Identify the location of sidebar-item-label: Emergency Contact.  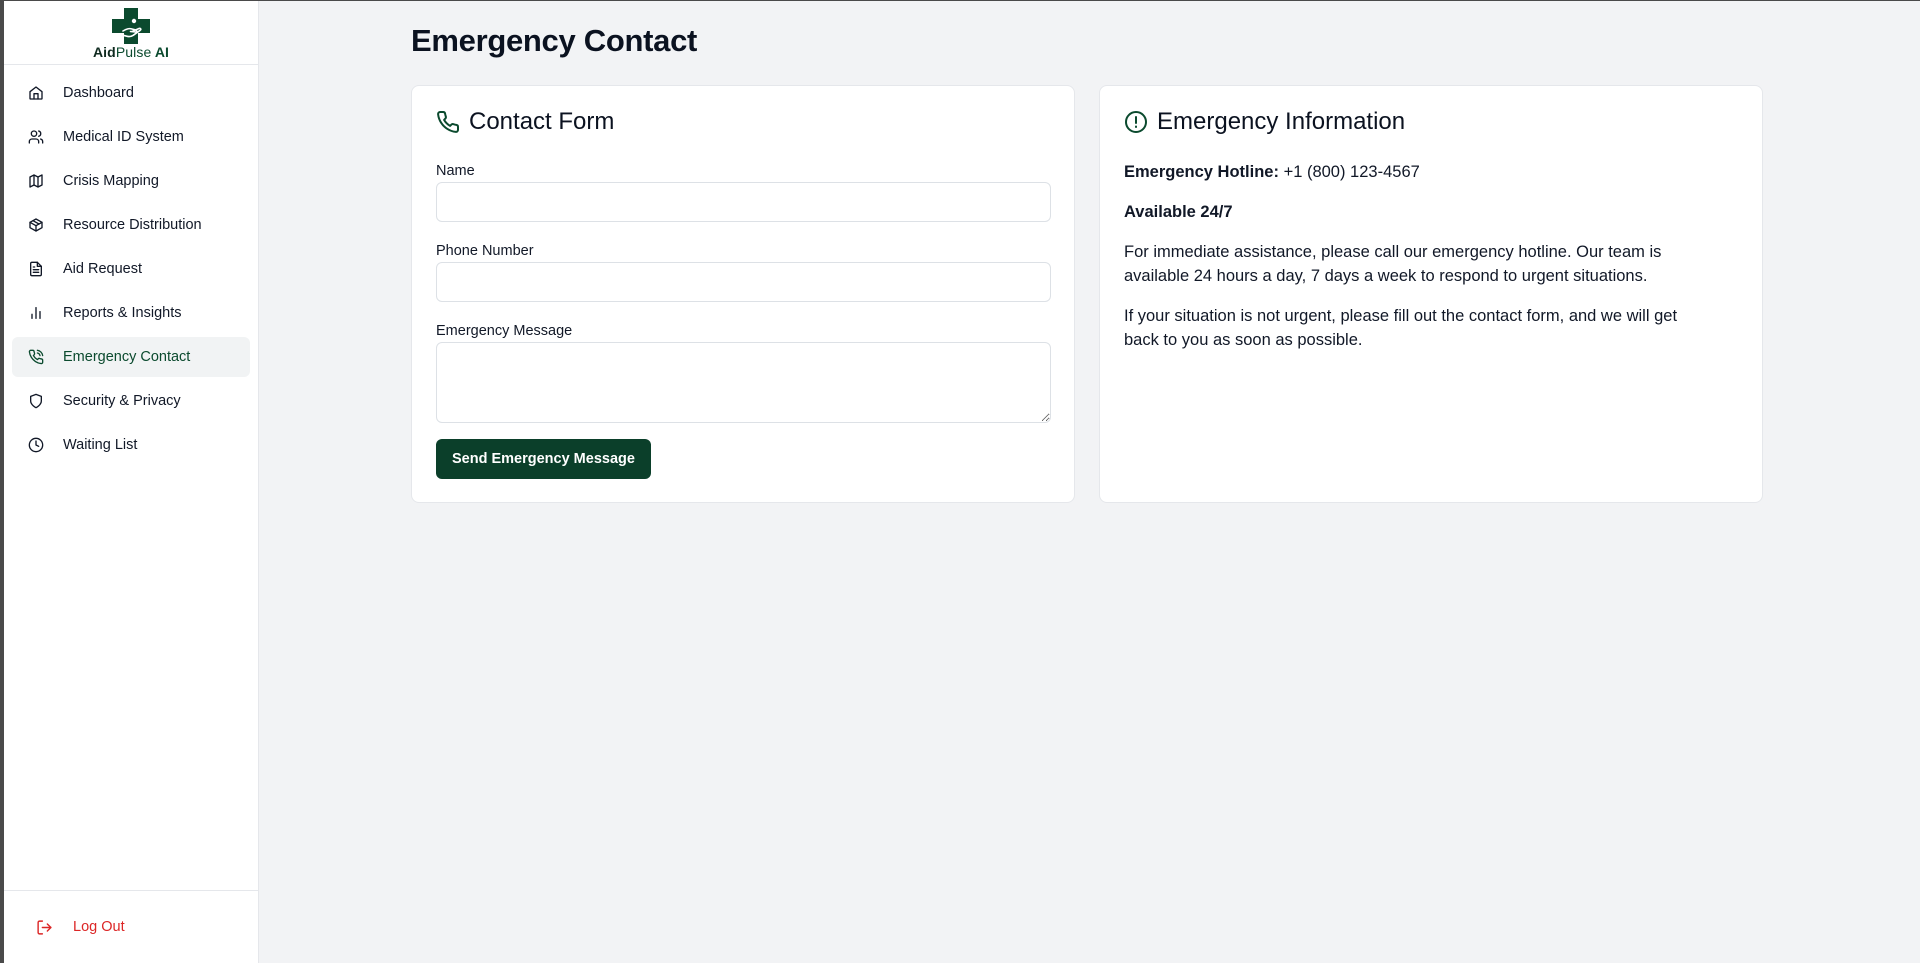
(127, 357).